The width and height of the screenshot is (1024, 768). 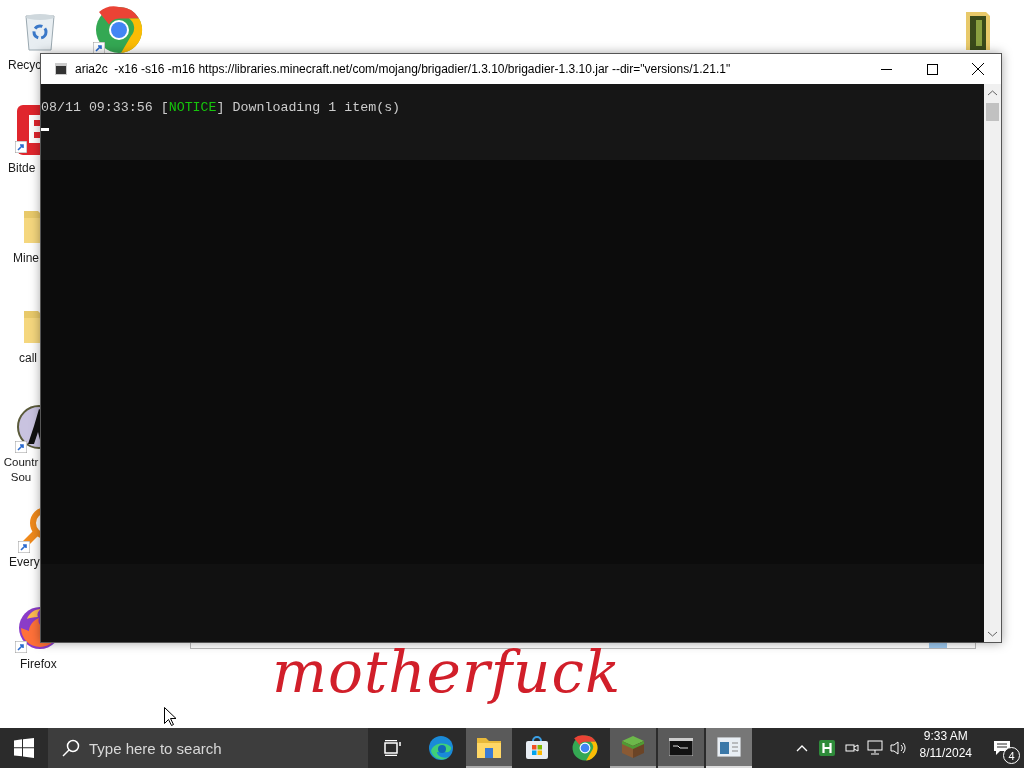 What do you see at coordinates (26, 258) in the screenshot?
I see `desktop-icon-label: Mine` at bounding box center [26, 258].